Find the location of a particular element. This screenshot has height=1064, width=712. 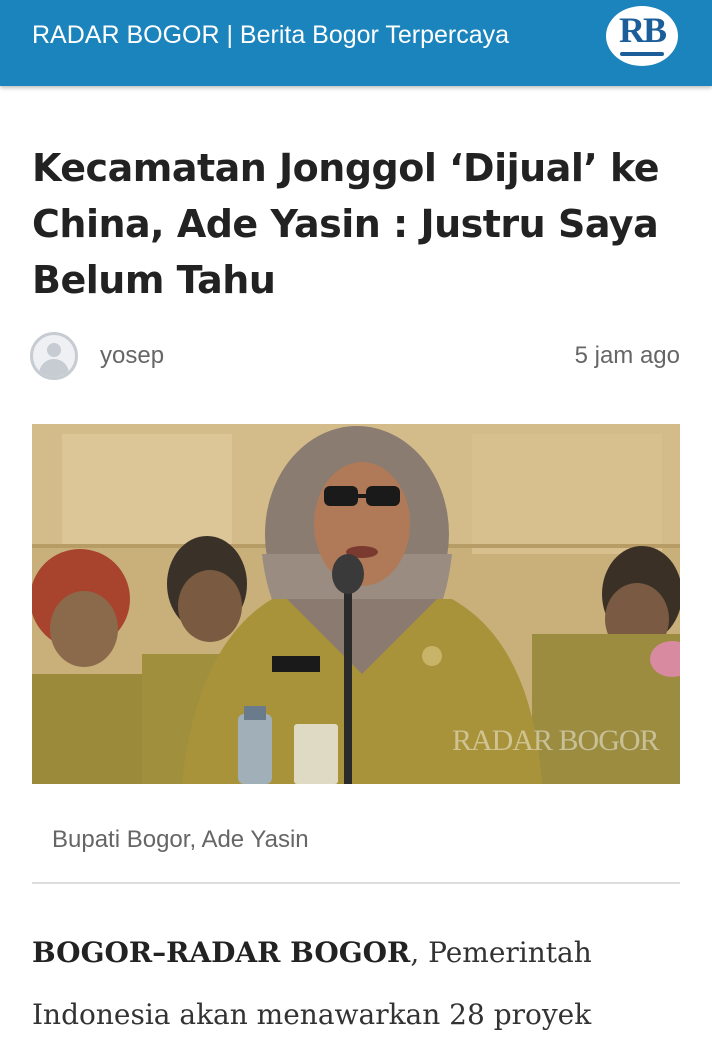

section-divider is located at coordinates (356, 883).